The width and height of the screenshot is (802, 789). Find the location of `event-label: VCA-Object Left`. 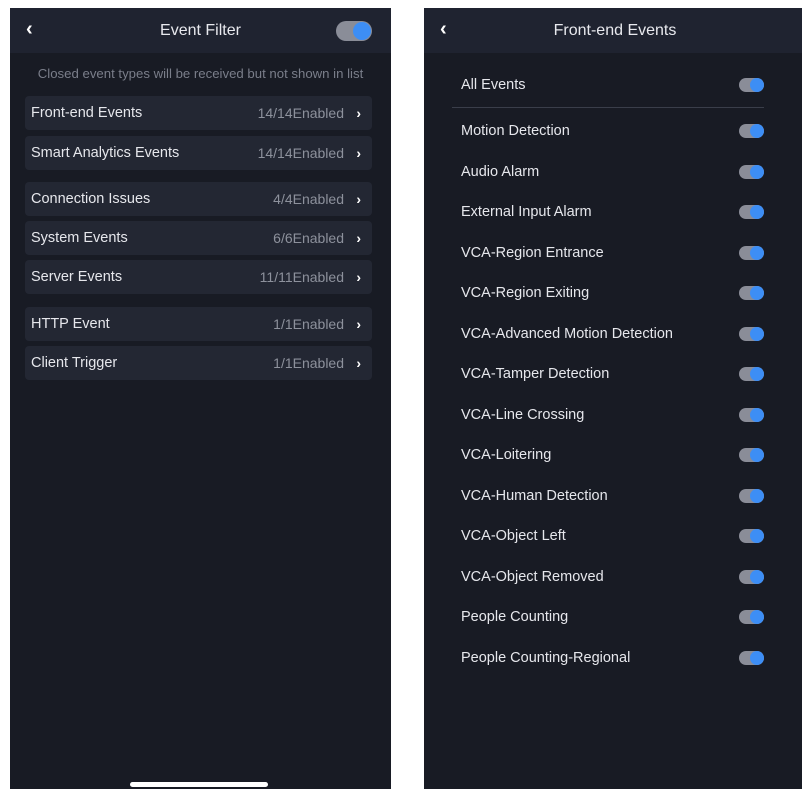

event-label: VCA-Object Left is located at coordinates (513, 536).